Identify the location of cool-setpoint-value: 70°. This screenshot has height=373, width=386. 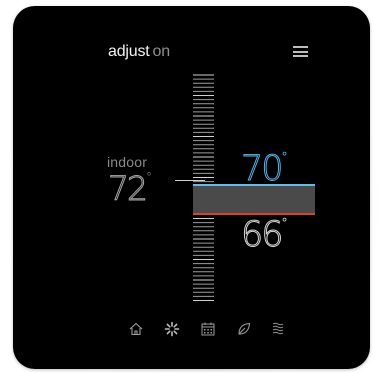
(264, 169).